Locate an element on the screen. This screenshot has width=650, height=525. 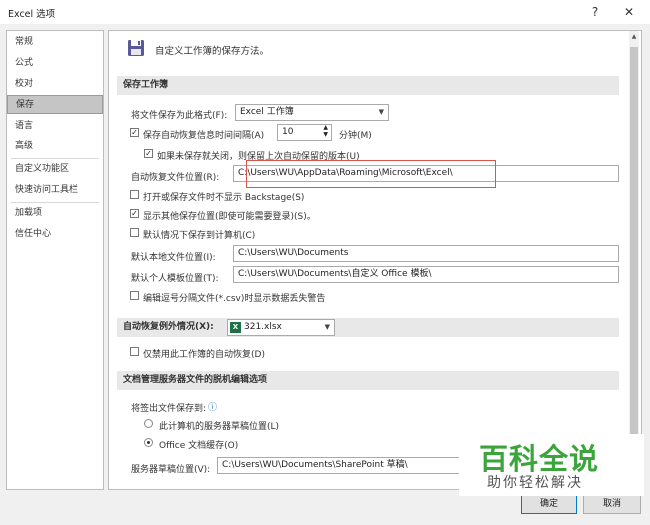
window-title: Excel 选项 is located at coordinates (32, 14).